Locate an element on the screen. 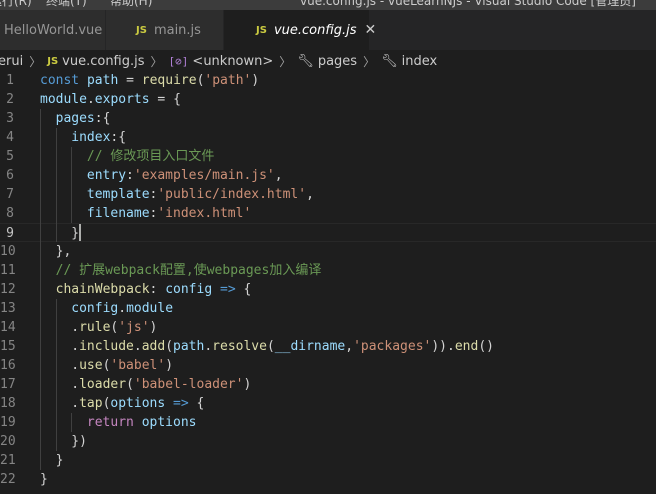  code-line: 21} is located at coordinates (328, 460).